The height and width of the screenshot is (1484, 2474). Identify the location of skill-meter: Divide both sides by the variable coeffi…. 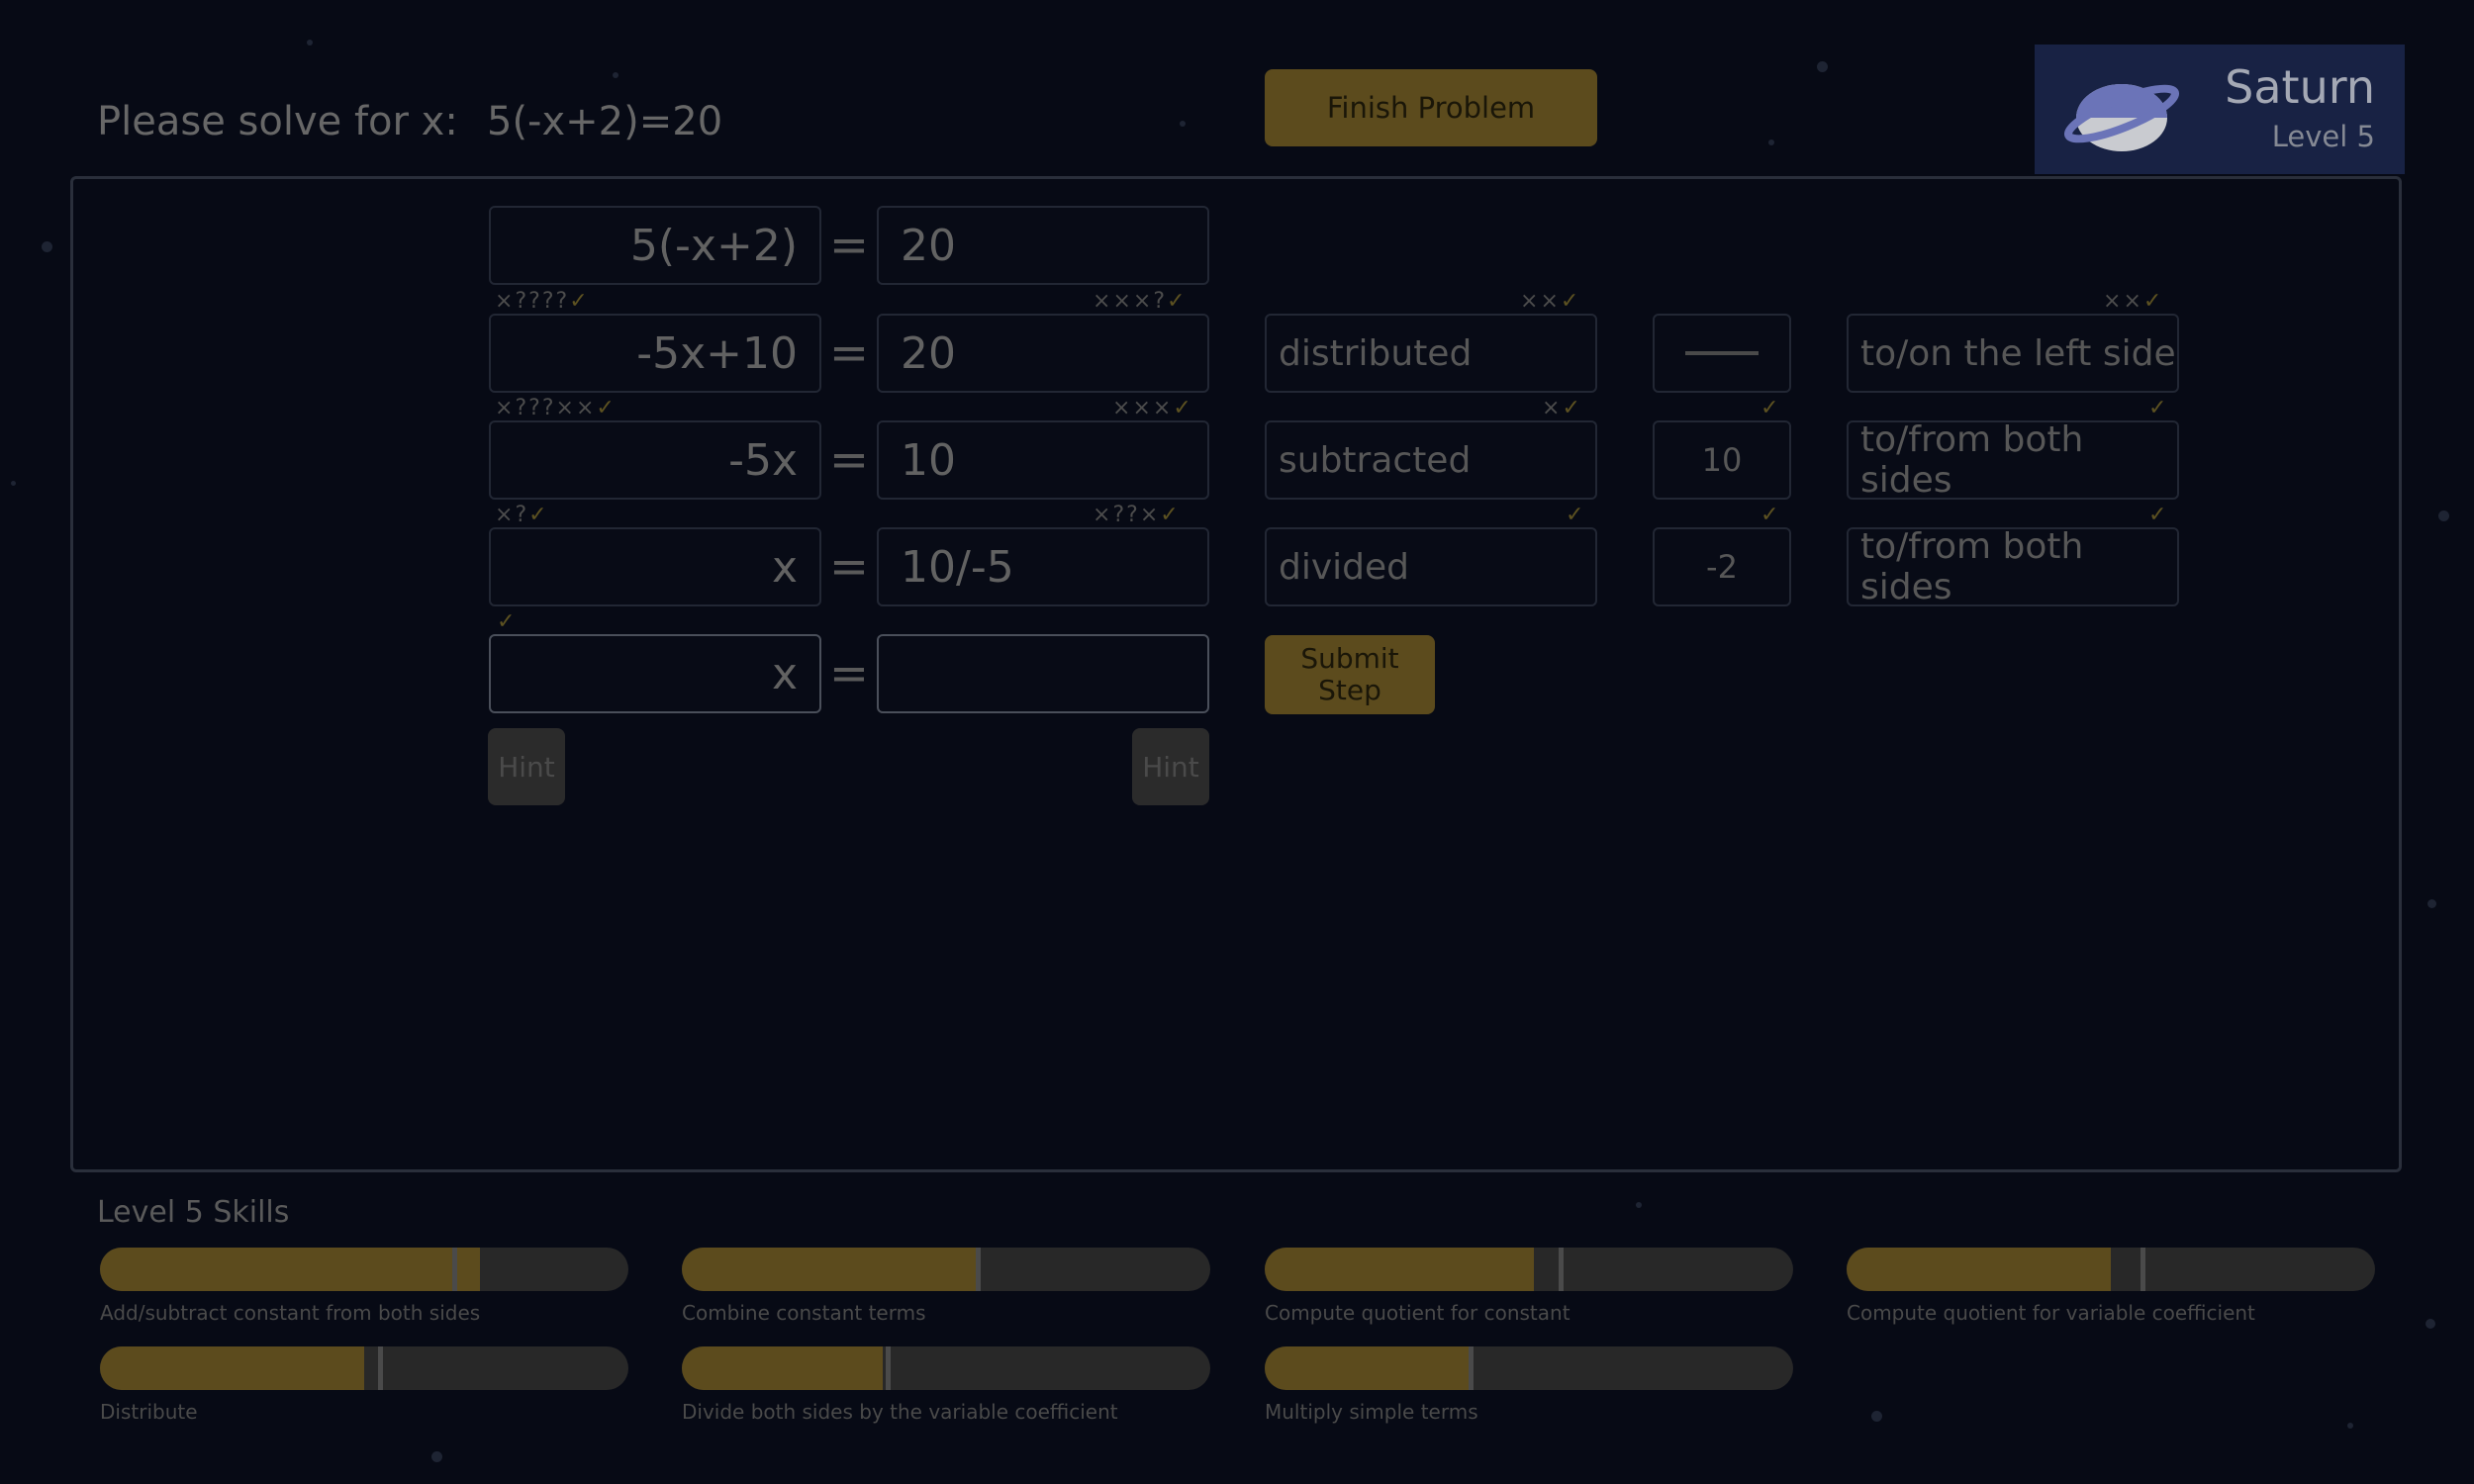
(946, 1385).